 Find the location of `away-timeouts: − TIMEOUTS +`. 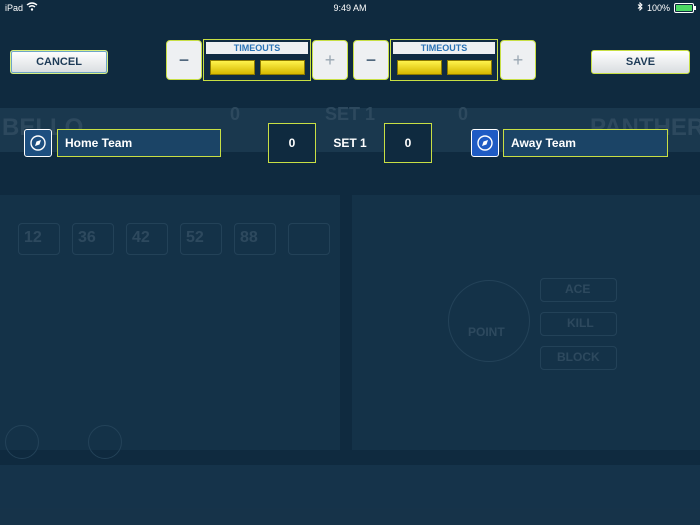

away-timeouts: − TIMEOUTS + is located at coordinates (444, 60).